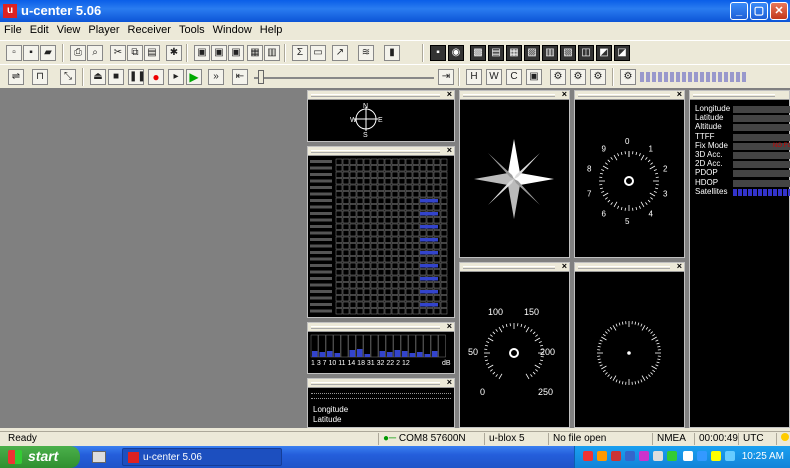 The width and height of the screenshot is (790, 468). What do you see at coordinates (116, 77) in the screenshot?
I see `stop-icon: ■` at bounding box center [116, 77].